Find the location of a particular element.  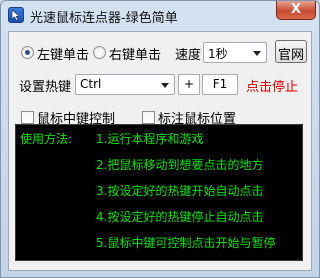

instruction-step: 5.鼠标中键可控制点击开始与暂停 is located at coordinates (186, 243).